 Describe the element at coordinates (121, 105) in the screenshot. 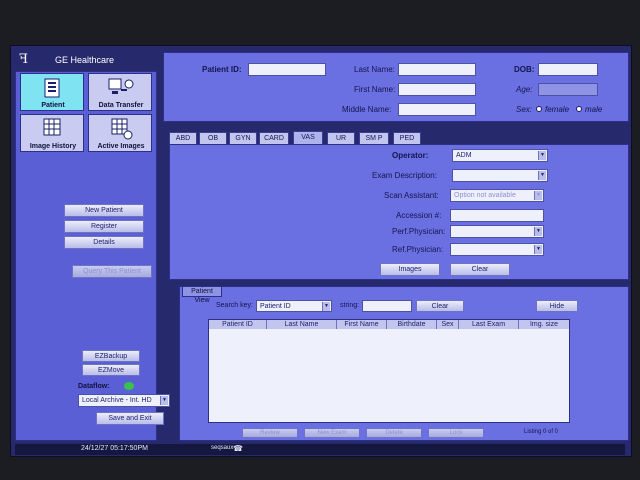

I see `nav-data-transfer-label: Data Transfer` at that location.